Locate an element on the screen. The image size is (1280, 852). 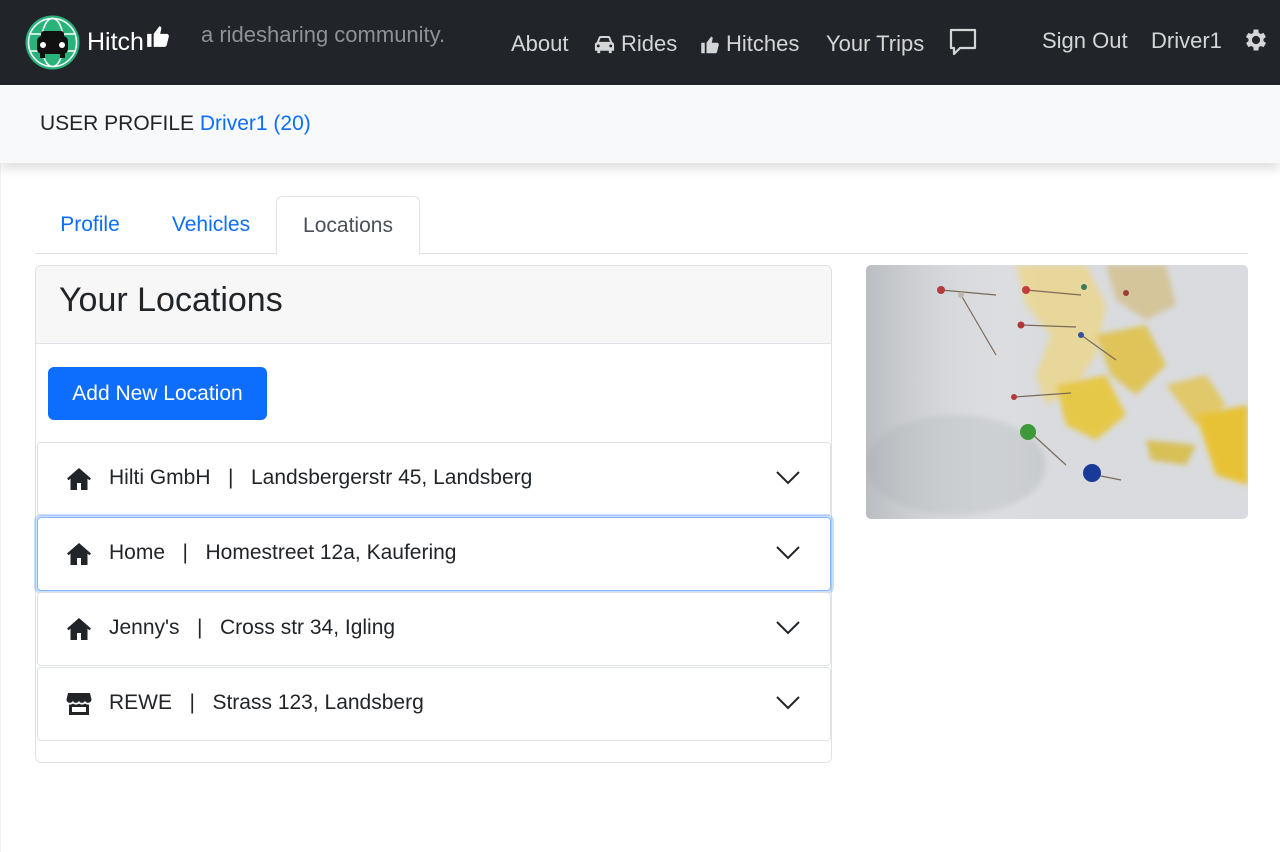
nav-hitches: Hitches is located at coordinates (749, 44).